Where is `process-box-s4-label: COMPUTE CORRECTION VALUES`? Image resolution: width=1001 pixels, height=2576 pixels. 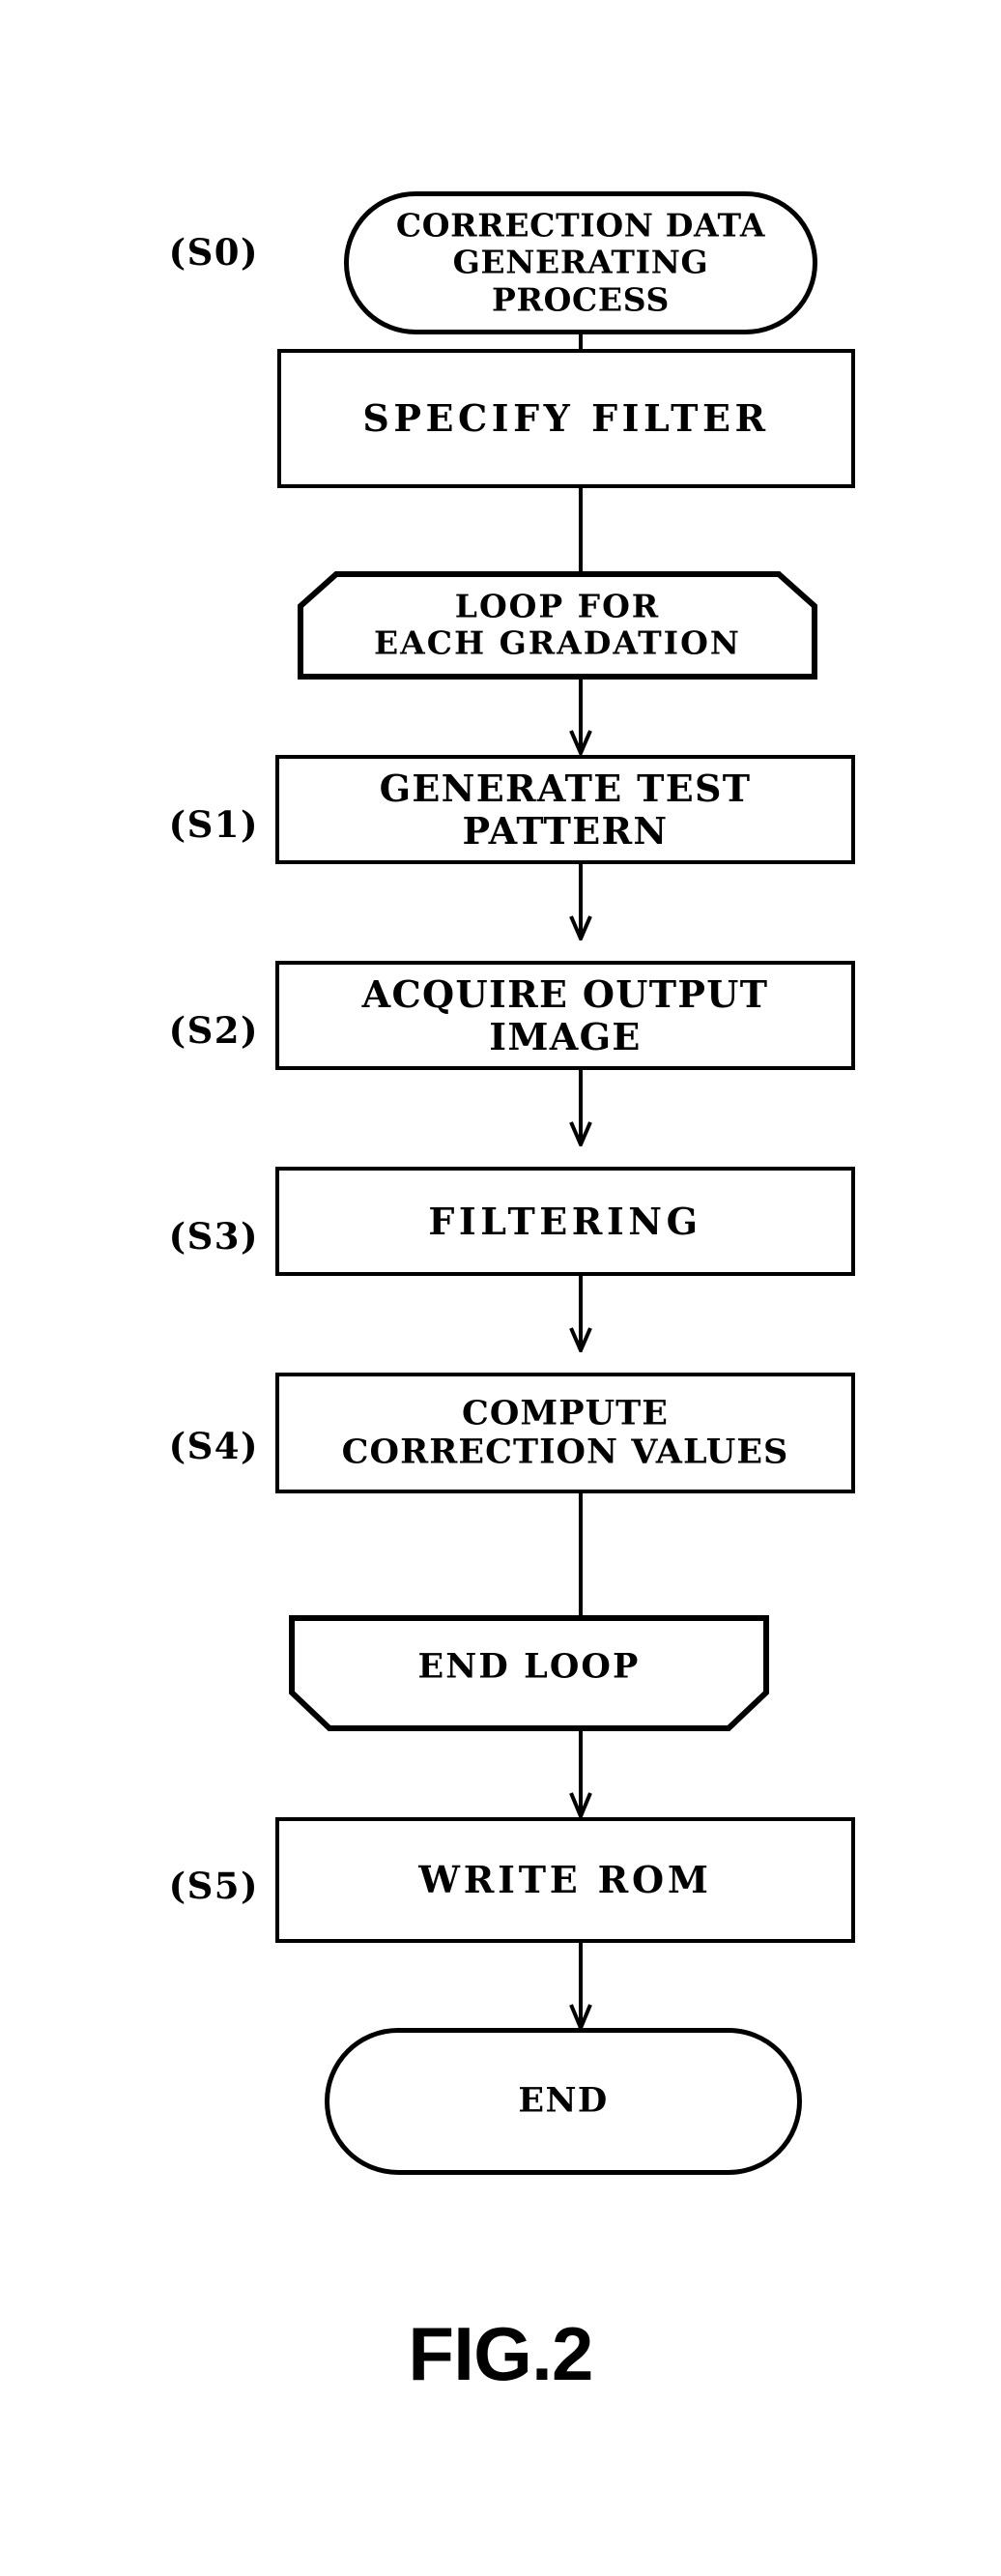
process-box-s4-label: COMPUTE CORRECTION VALUES is located at coordinates (565, 1432).